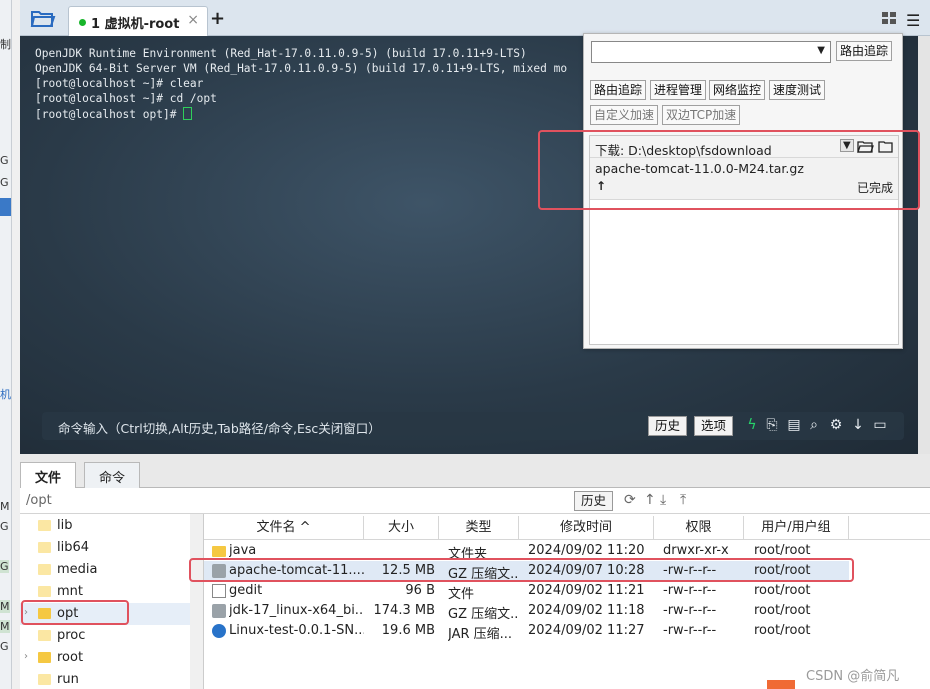  What do you see at coordinates (618, 90) in the screenshot?
I see `tool-route-trace-button: 路由追踪` at bounding box center [618, 90].